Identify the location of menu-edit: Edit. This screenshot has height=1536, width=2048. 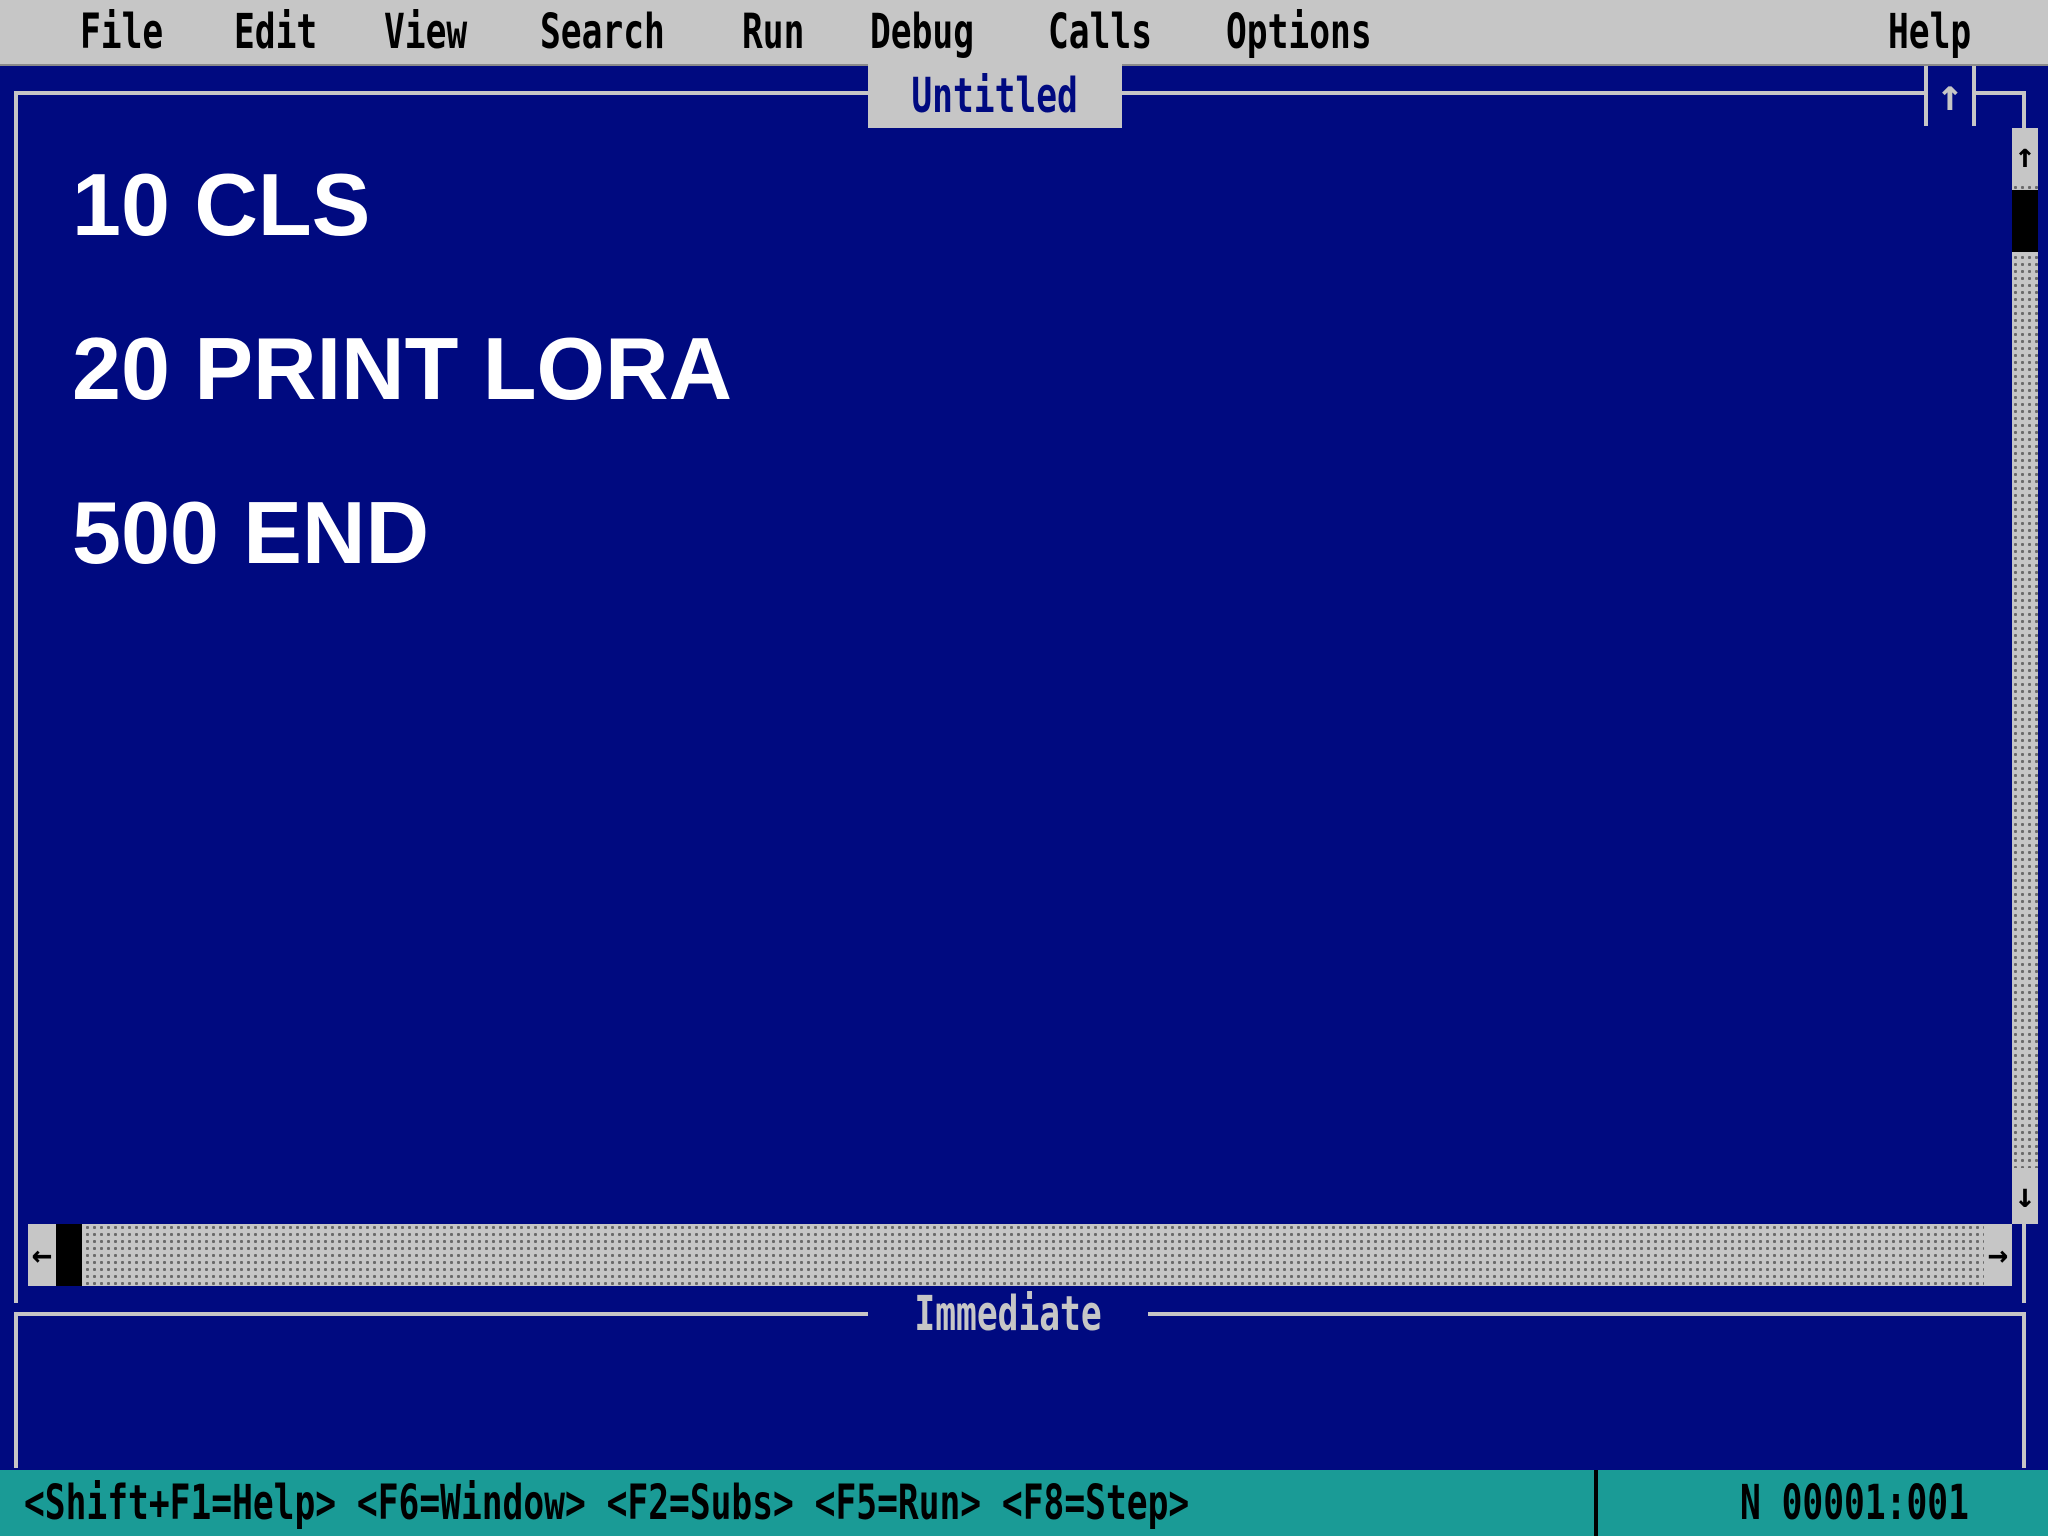
(275, 32).